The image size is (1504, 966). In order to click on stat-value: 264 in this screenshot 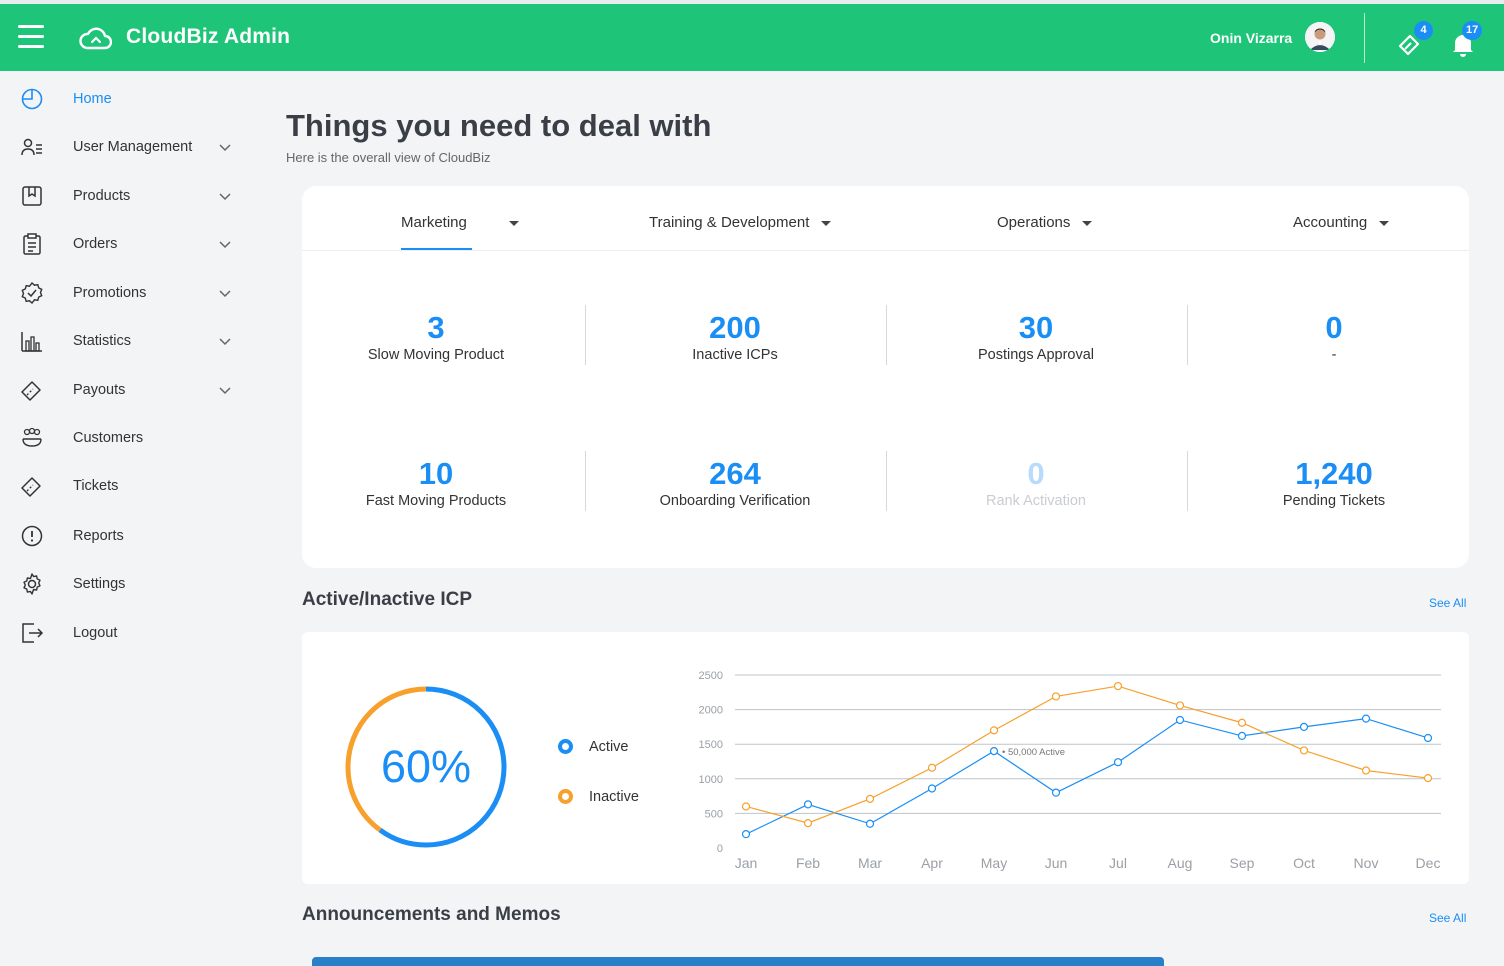, I will do `click(735, 473)`.